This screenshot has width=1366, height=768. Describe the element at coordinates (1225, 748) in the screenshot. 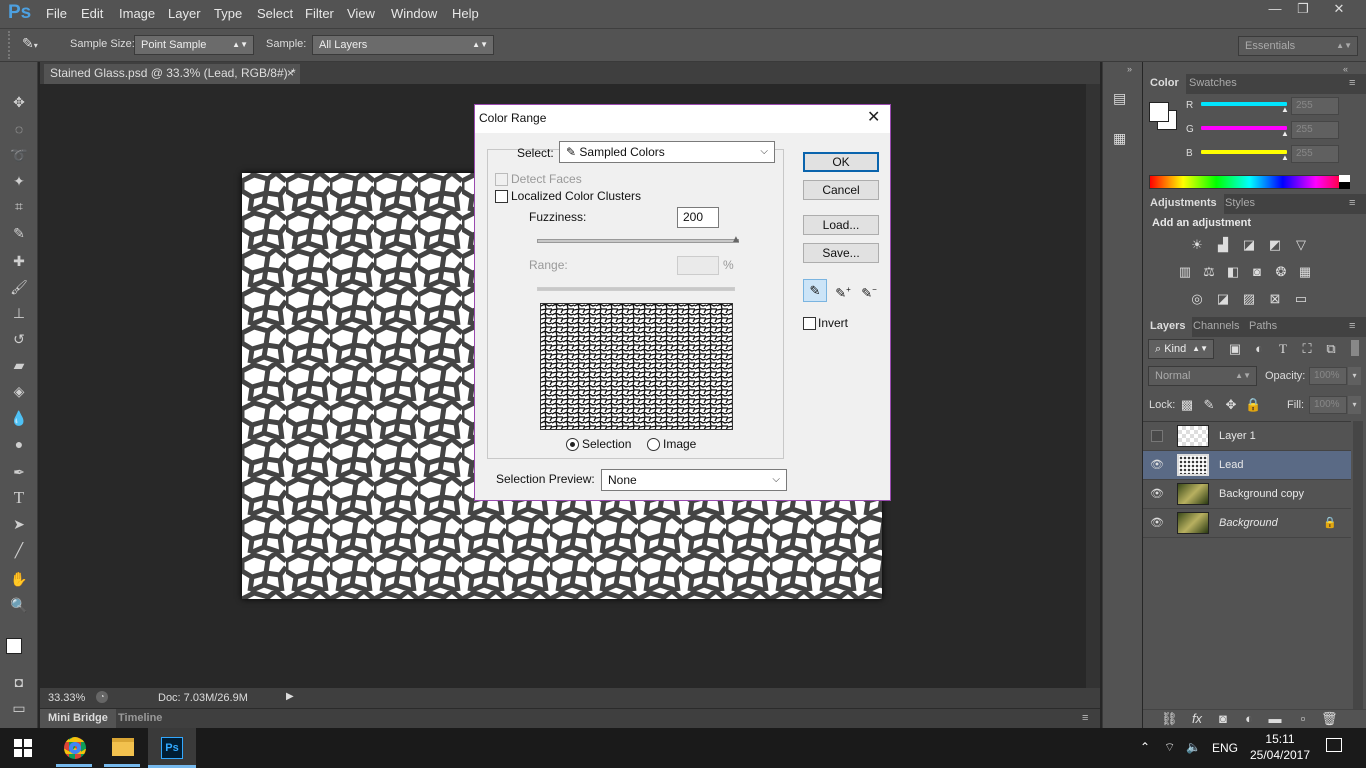

I see `language-indicator: ENG` at that location.